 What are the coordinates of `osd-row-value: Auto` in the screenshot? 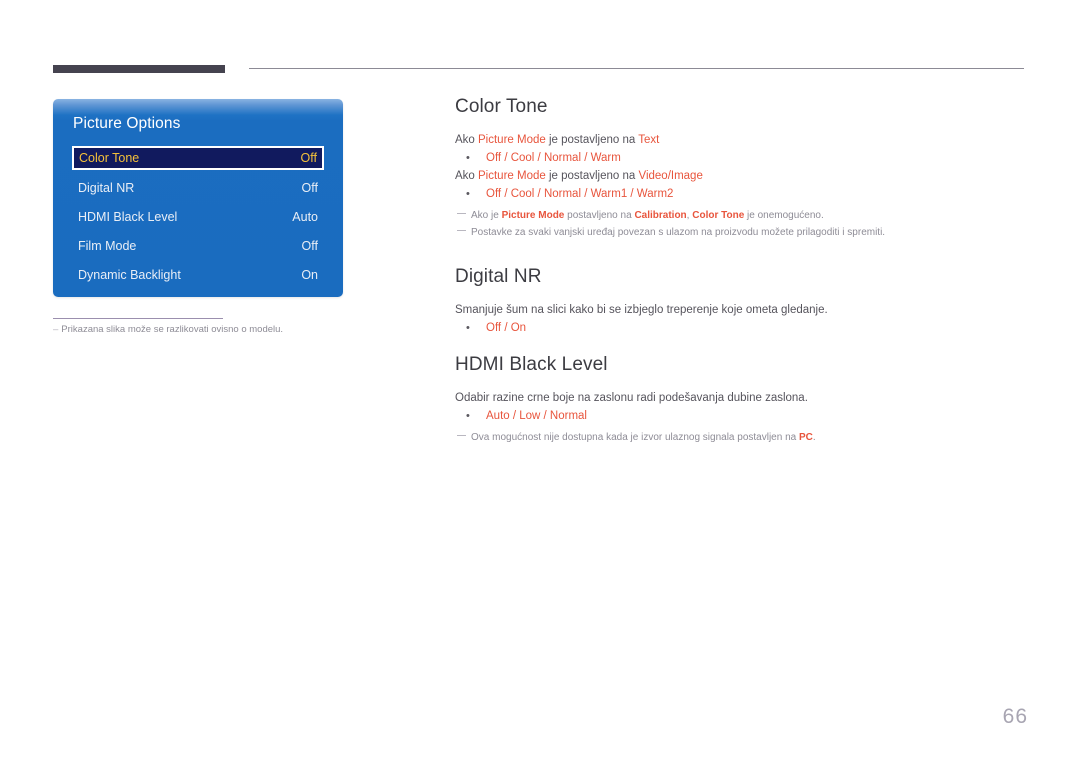 It's located at (305, 217).